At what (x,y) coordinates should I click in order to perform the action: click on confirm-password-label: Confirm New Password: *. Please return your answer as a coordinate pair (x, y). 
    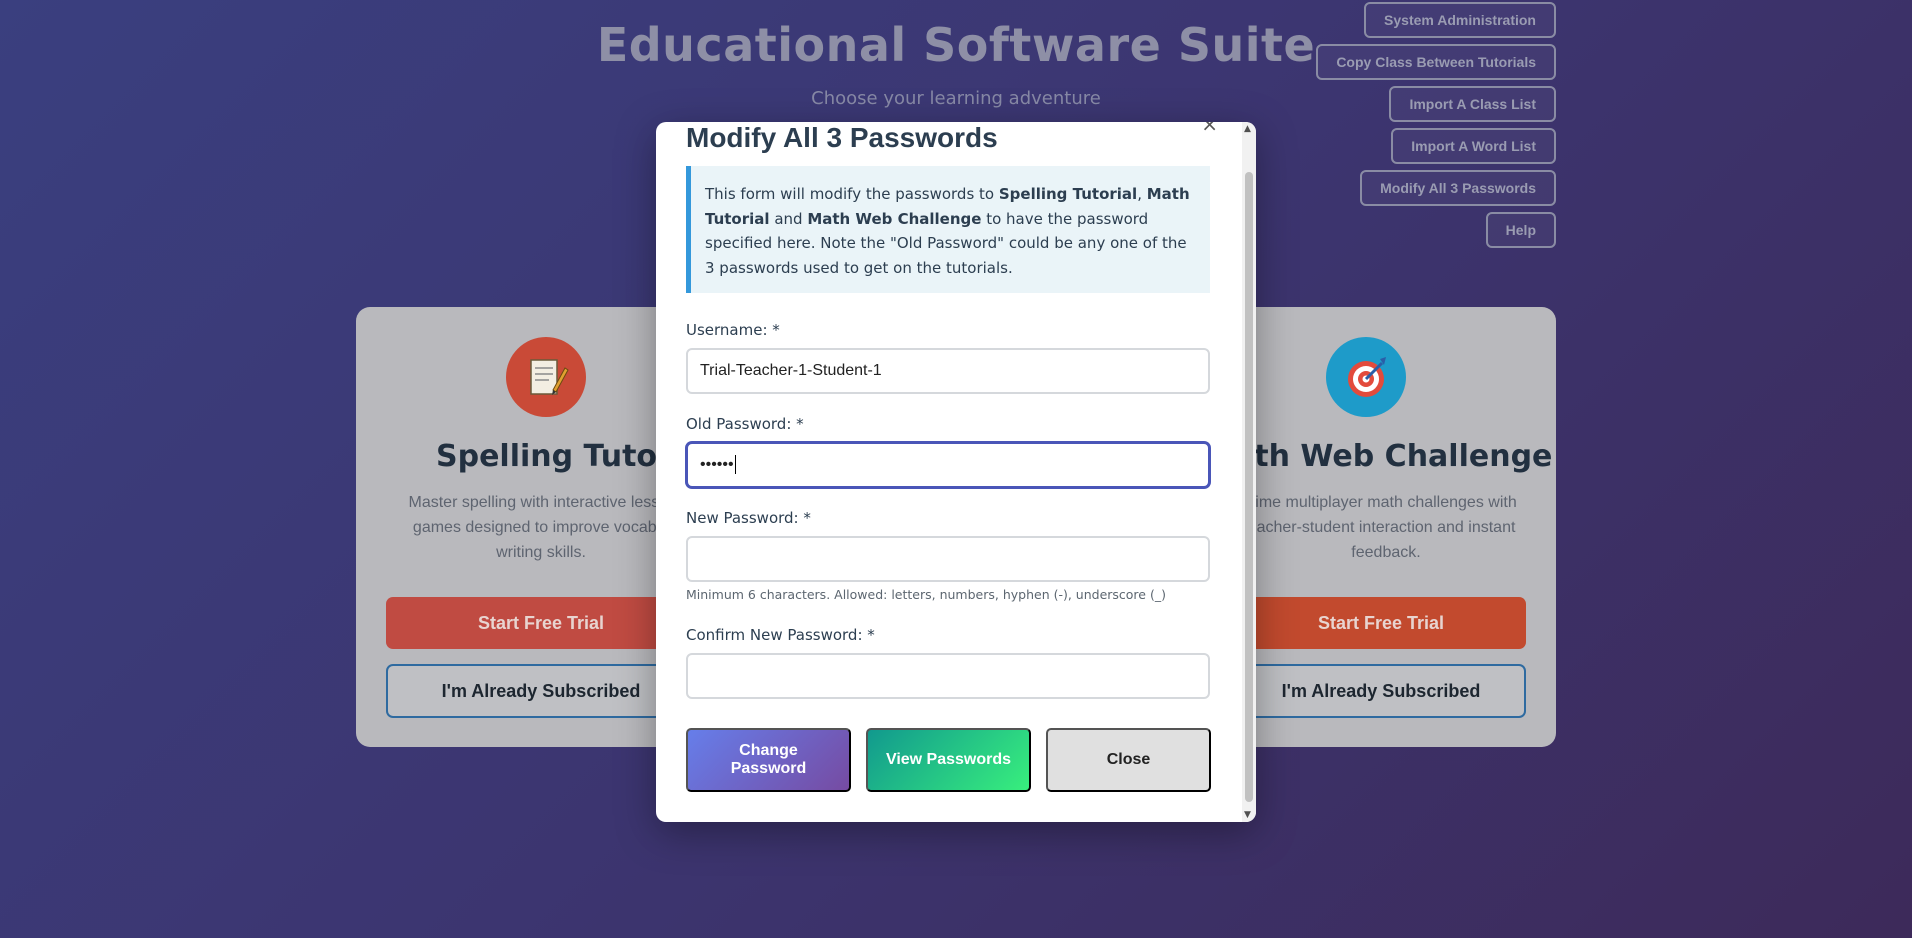
    Looking at the image, I should click on (780, 635).